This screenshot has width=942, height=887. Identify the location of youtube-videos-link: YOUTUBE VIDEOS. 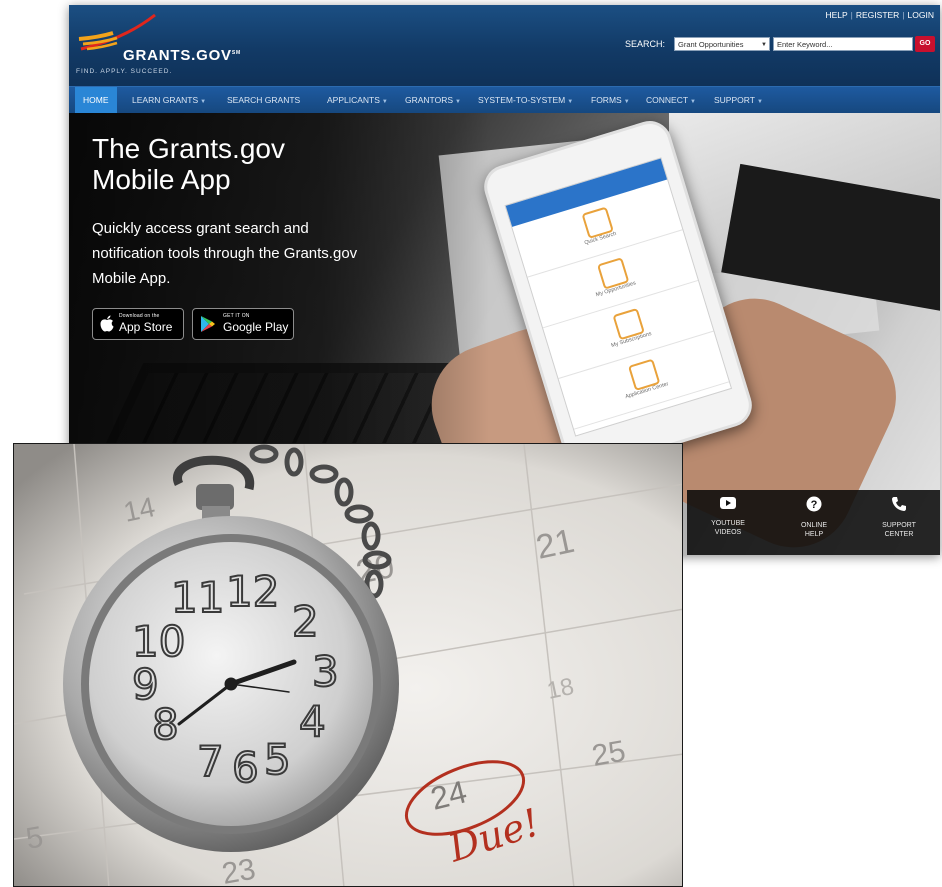
(728, 516).